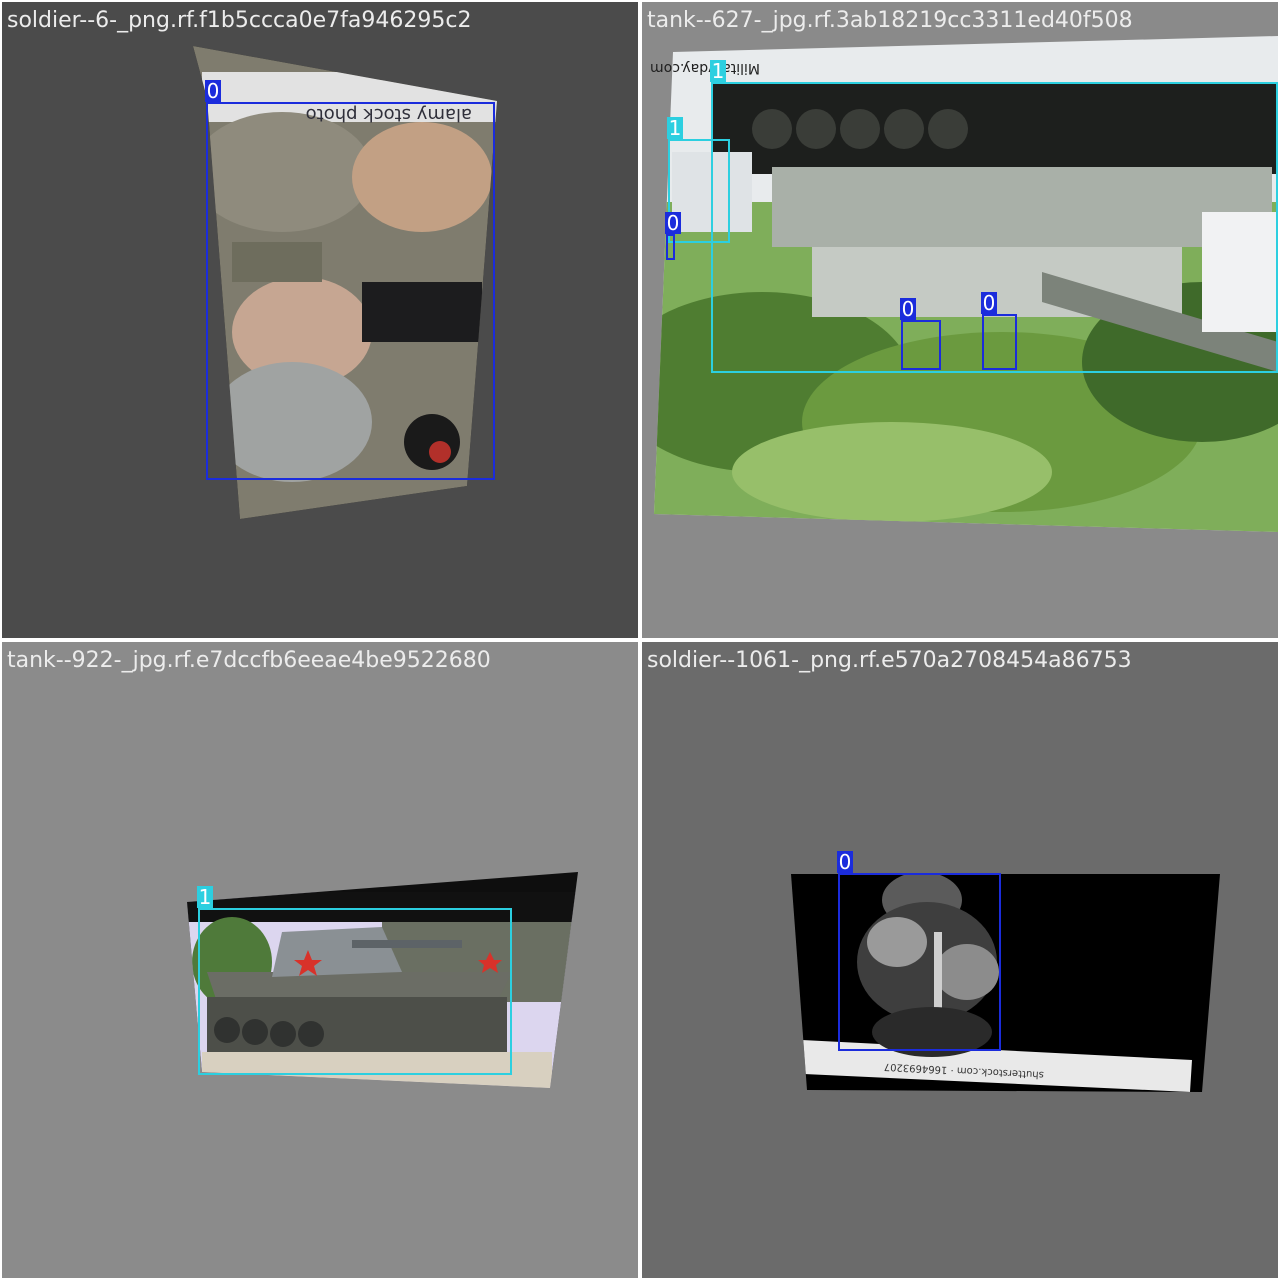 The height and width of the screenshot is (1280, 1280). What do you see at coordinates (249, 660) in the screenshot?
I see `tile-title: tank--922-_jpg.rf.e7dccfb6eeae4be9522680` at bounding box center [249, 660].